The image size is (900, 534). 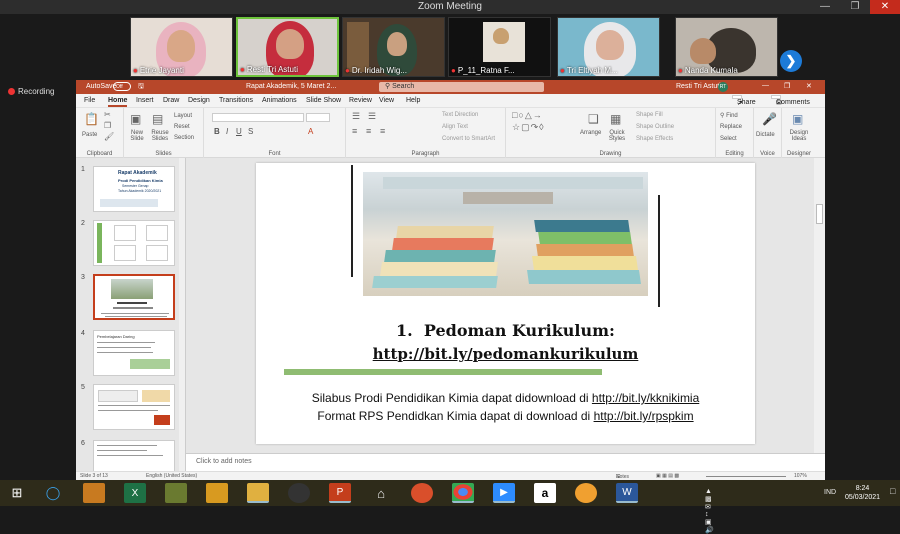 I want to click on clock: 8:24 05/03/2021, so click(x=862, y=493).